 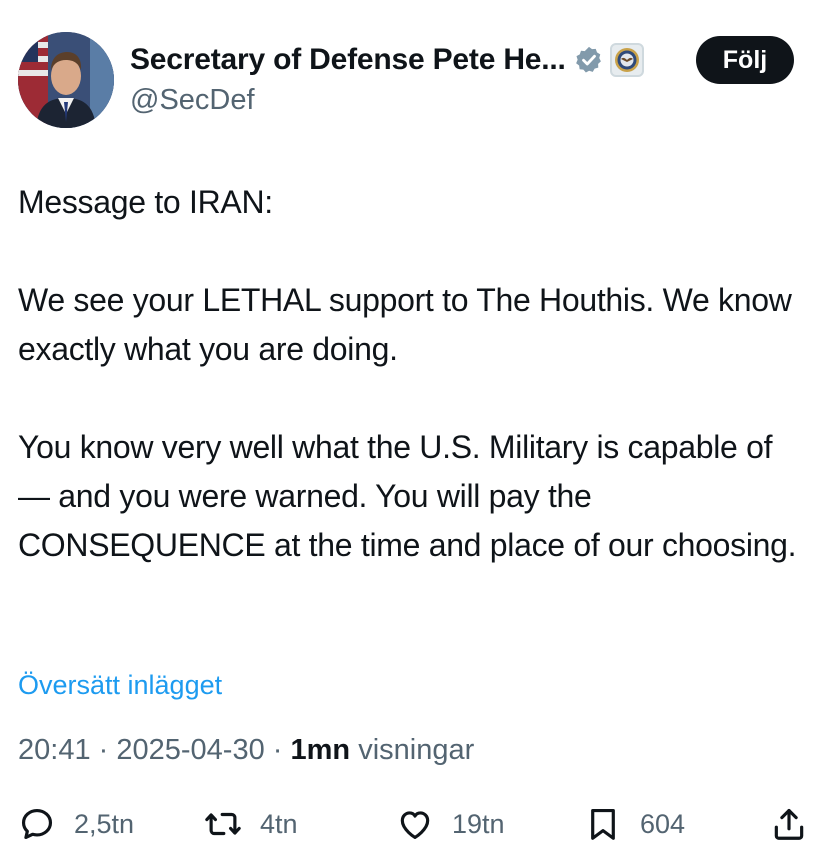 I want to click on avatar, so click(x=66, y=80).